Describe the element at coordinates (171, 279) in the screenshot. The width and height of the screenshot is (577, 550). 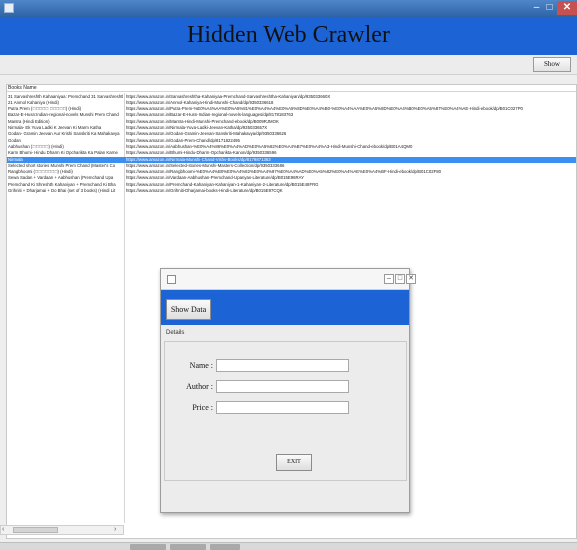
I see `dialog-app-icon` at that location.